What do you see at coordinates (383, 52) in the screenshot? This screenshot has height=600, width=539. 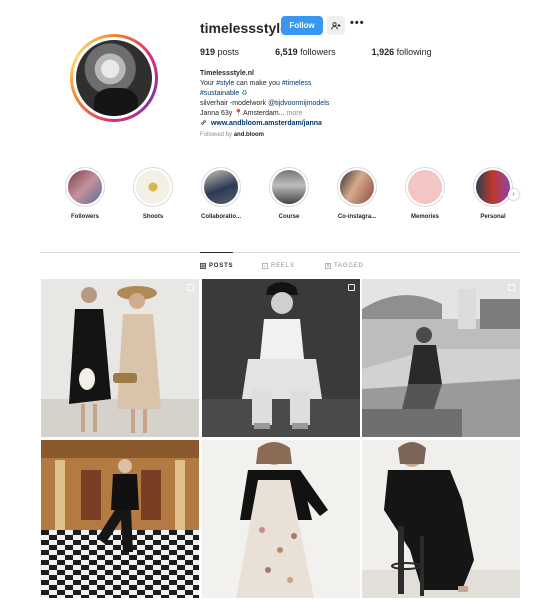 I see `following-count: 1,926` at bounding box center [383, 52].